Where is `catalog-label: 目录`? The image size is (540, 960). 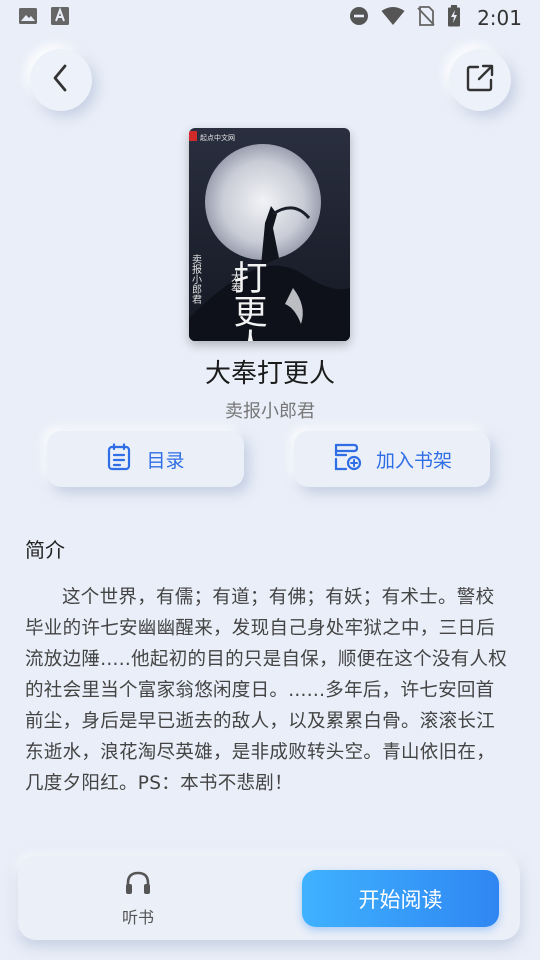 catalog-label: 目录 is located at coordinates (165, 460).